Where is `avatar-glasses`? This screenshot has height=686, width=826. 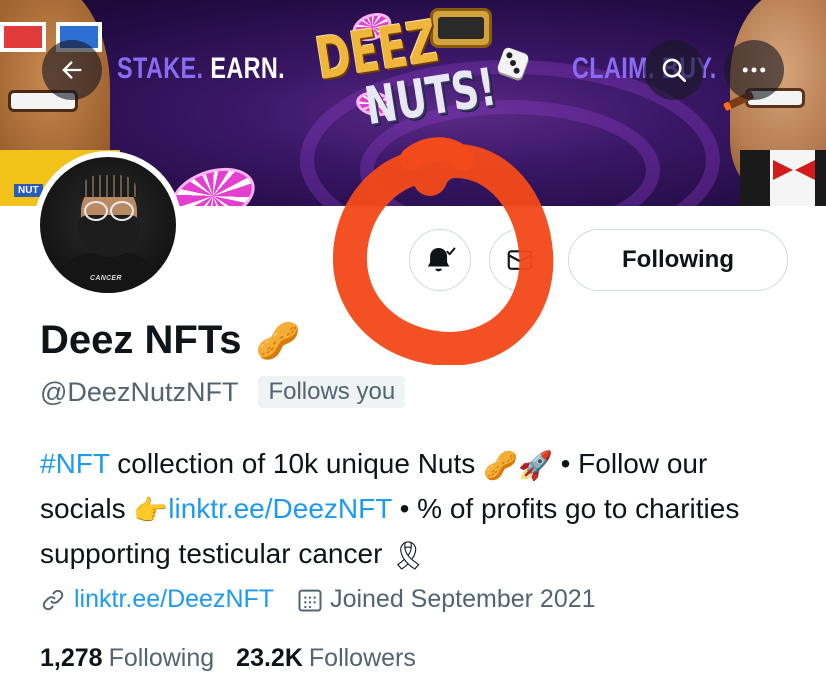 avatar-glasses is located at coordinates (109, 211).